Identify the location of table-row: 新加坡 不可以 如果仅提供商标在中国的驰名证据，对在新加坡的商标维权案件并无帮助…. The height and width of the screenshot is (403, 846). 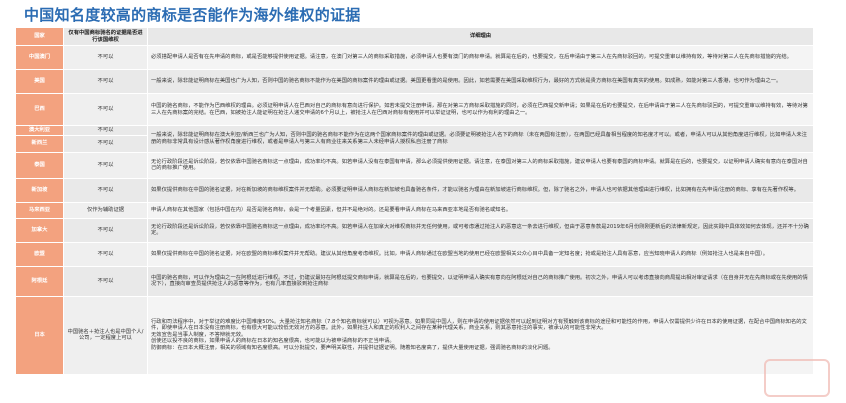
(414, 190).